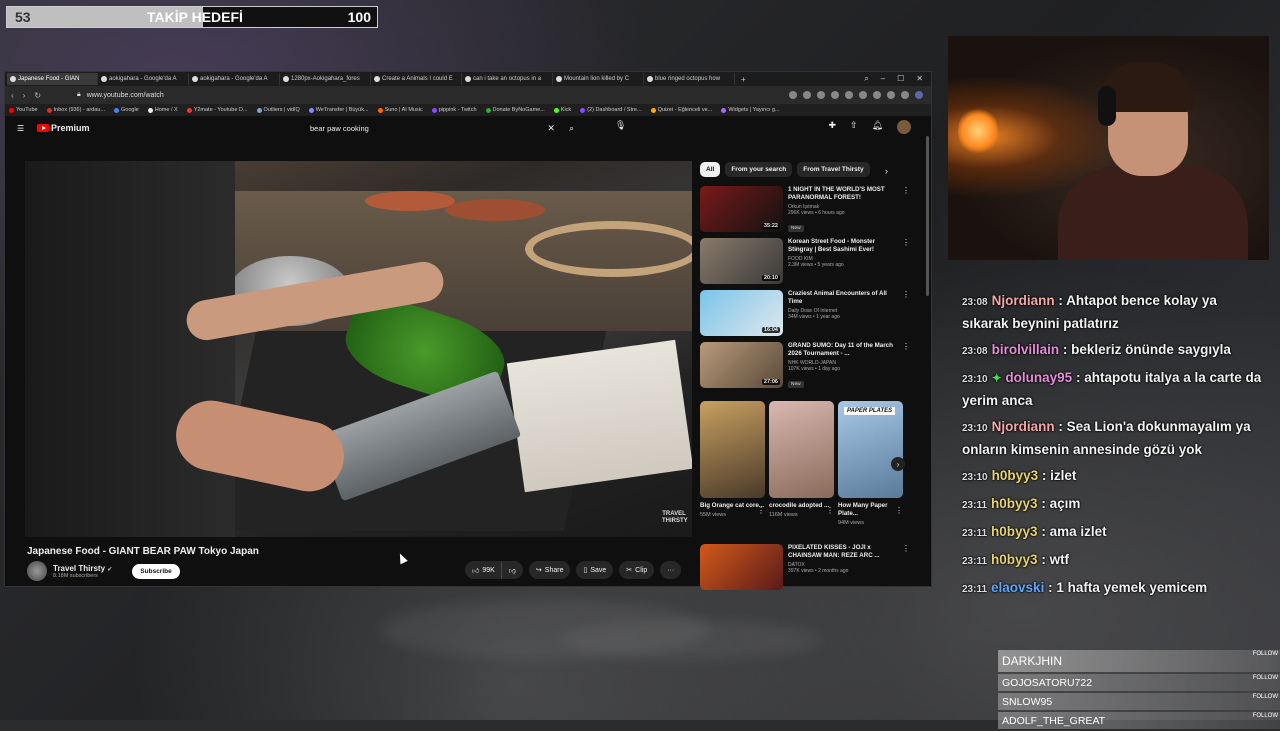 The image size is (1280, 731). What do you see at coordinates (325, 79) in the screenshot?
I see `browser-tab: 1280px-Aokigahara_fores` at bounding box center [325, 79].